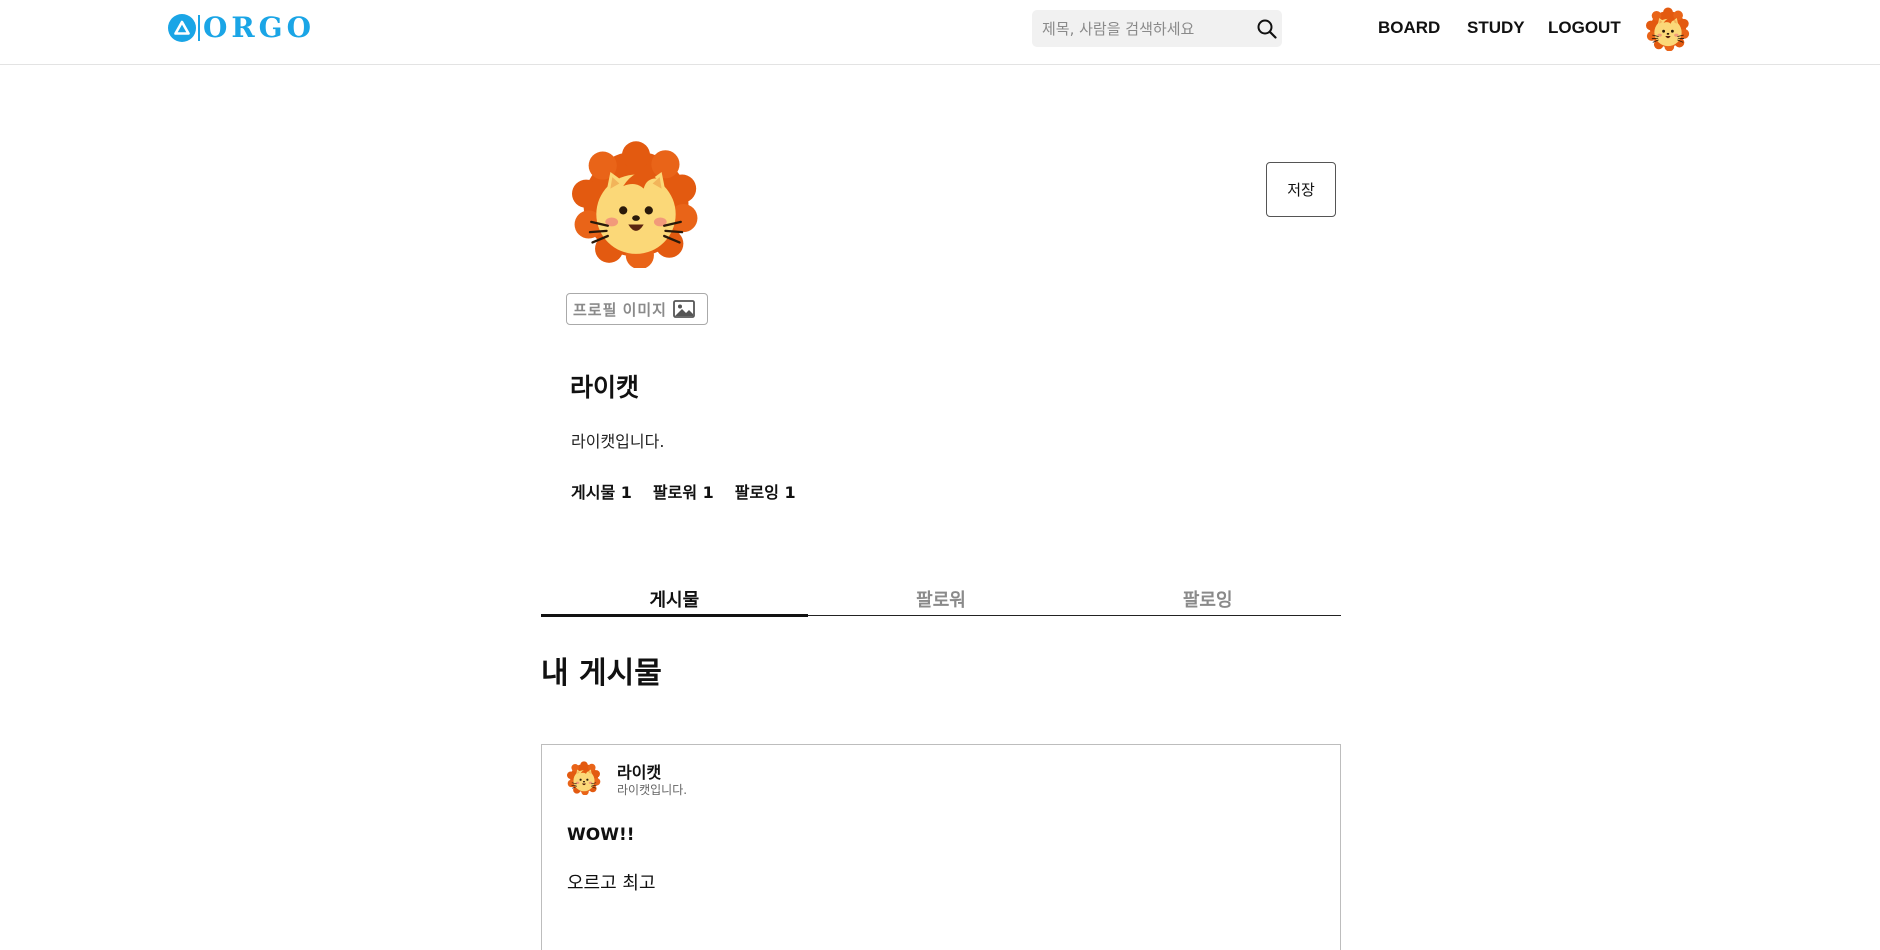 Image resolution: width=1880 pixels, height=950 pixels. Describe the element at coordinates (601, 673) in the screenshot. I see `section-title: 내 게시물` at that location.